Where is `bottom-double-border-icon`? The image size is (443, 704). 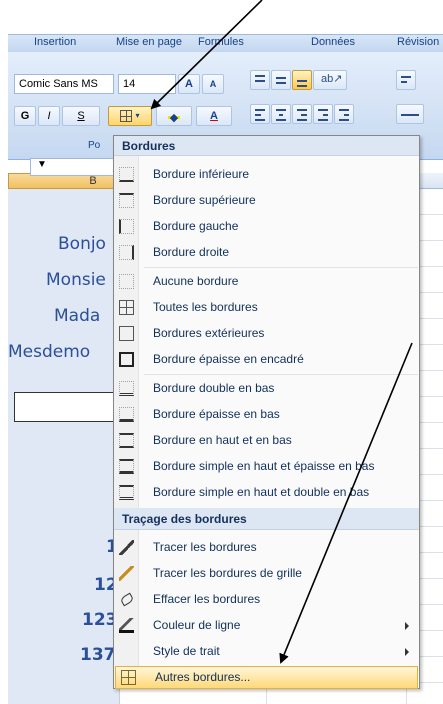 bottom-double-border-icon is located at coordinates (126, 388).